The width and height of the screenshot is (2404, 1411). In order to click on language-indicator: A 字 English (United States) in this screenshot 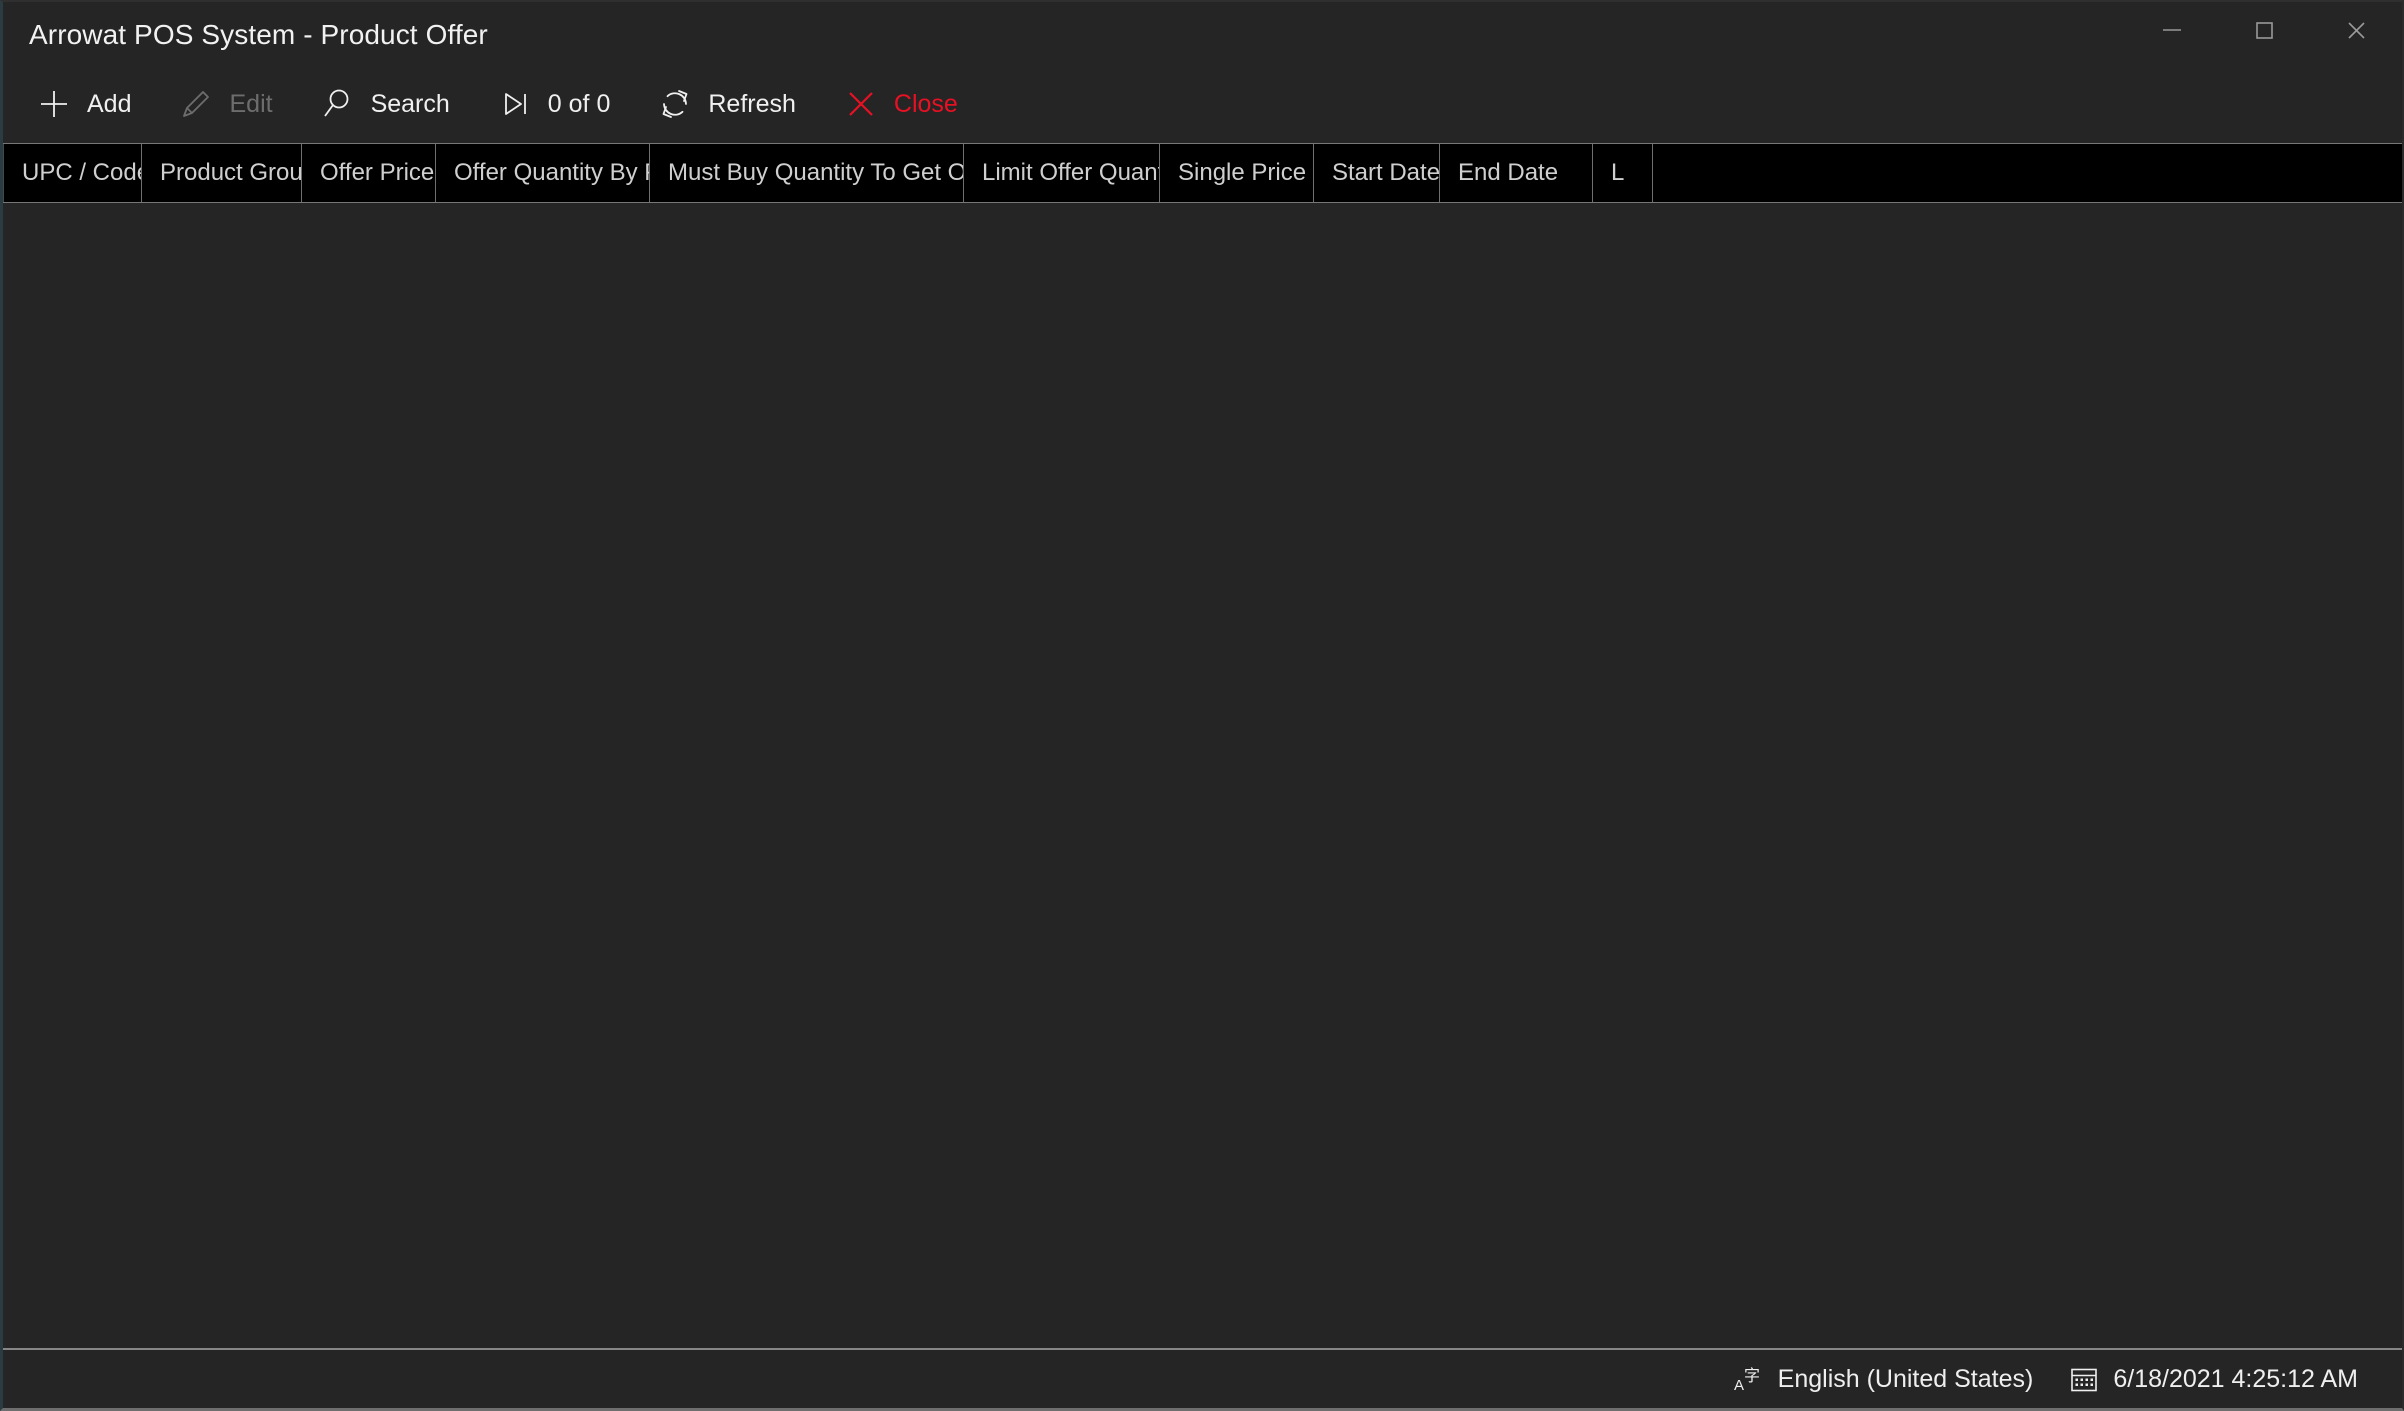, I will do `click(1883, 1379)`.